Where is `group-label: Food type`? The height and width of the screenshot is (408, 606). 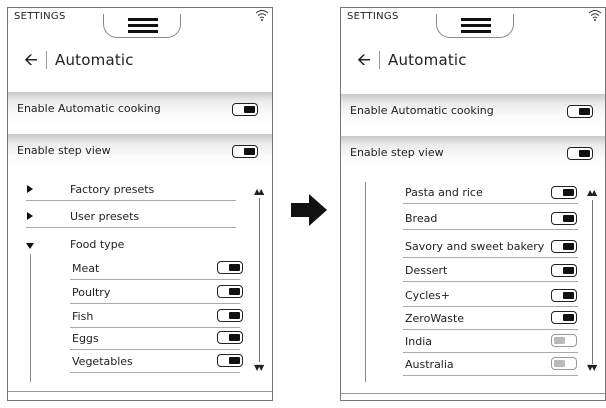
group-label: Food type is located at coordinates (97, 244).